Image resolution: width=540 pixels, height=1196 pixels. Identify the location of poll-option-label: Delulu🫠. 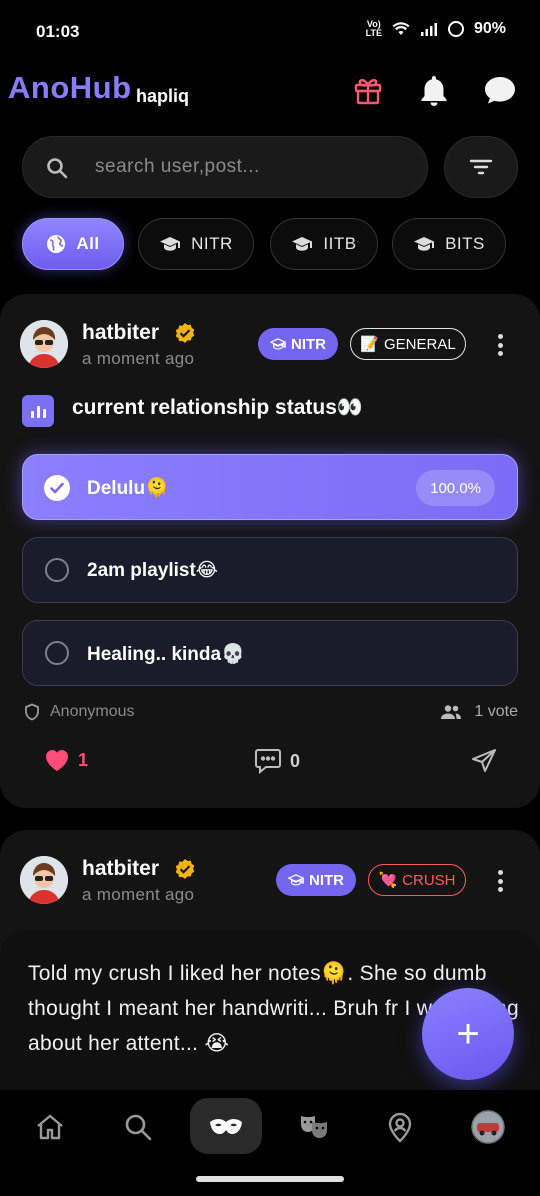
(128, 488).